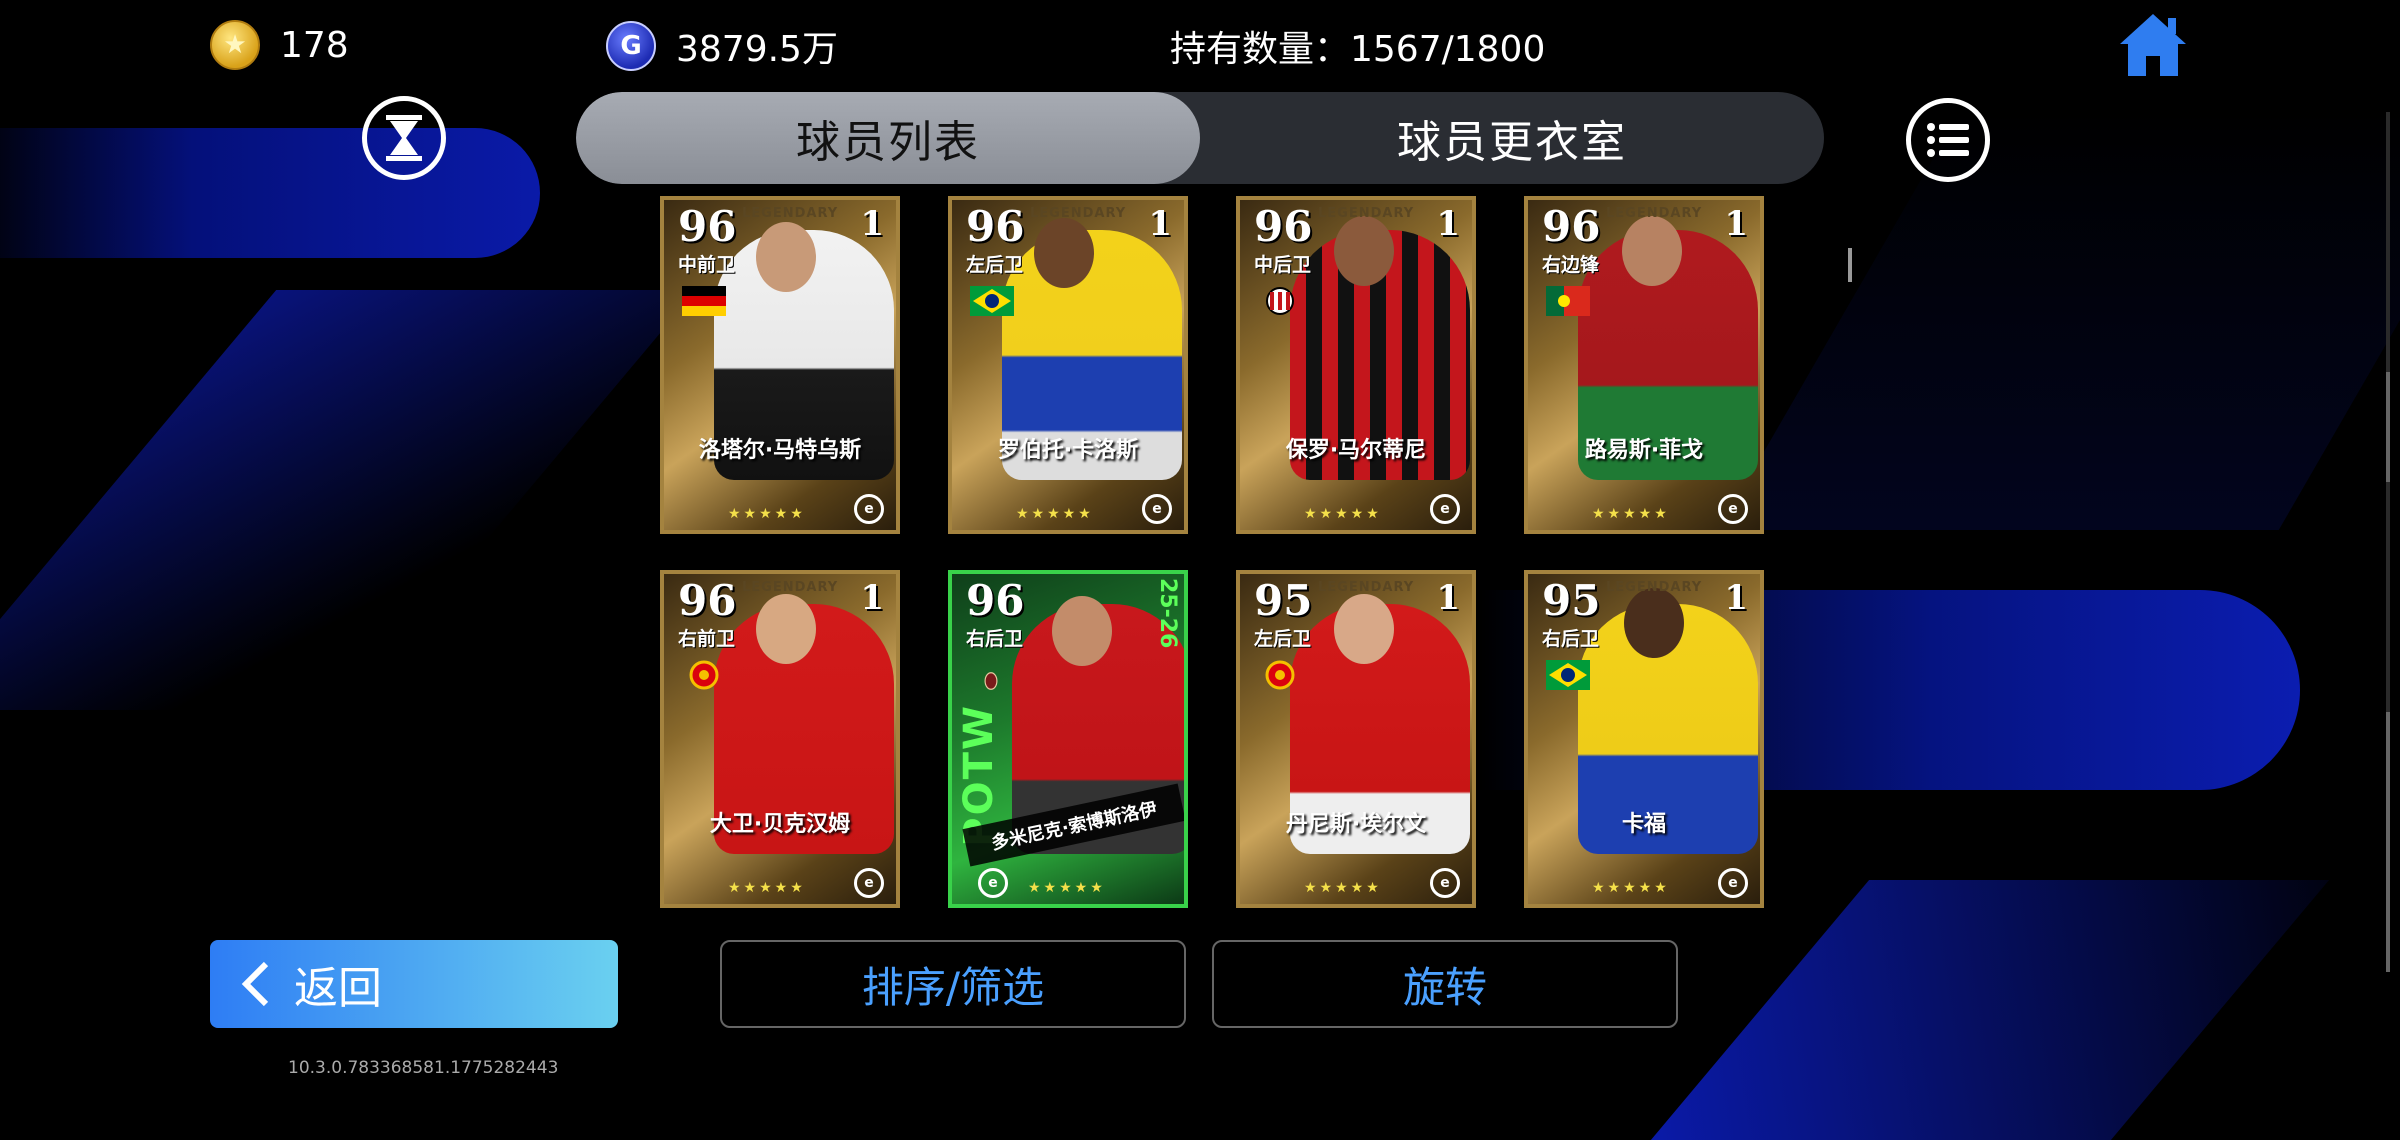 This screenshot has width=2400, height=1140. I want to click on position: 右边锋, so click(1571, 265).